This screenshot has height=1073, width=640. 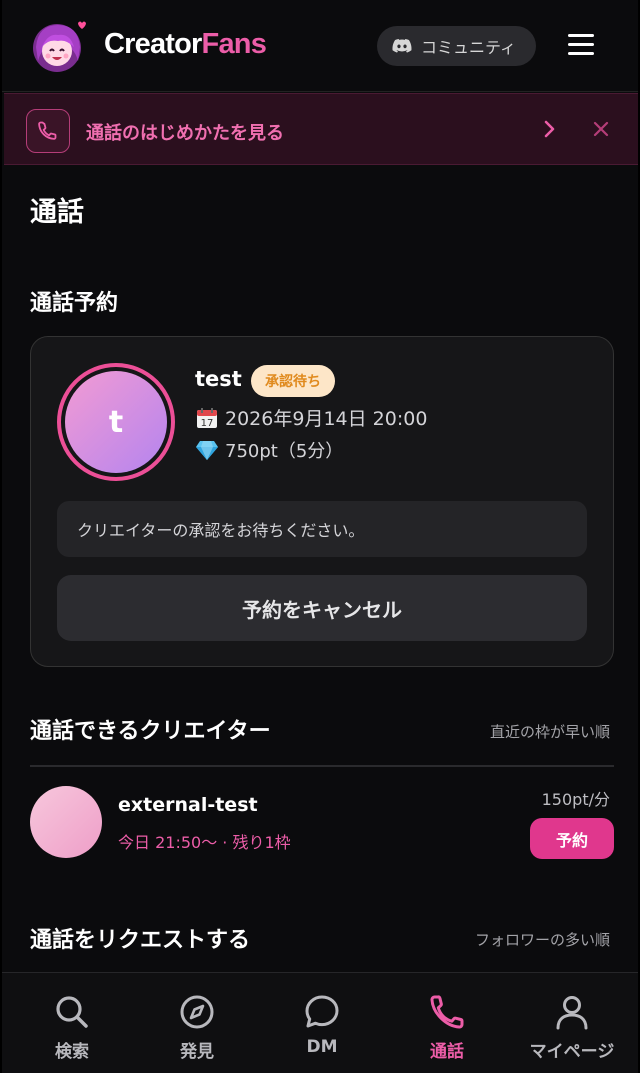 What do you see at coordinates (207, 450) in the screenshot?
I see `gem-icon` at bounding box center [207, 450].